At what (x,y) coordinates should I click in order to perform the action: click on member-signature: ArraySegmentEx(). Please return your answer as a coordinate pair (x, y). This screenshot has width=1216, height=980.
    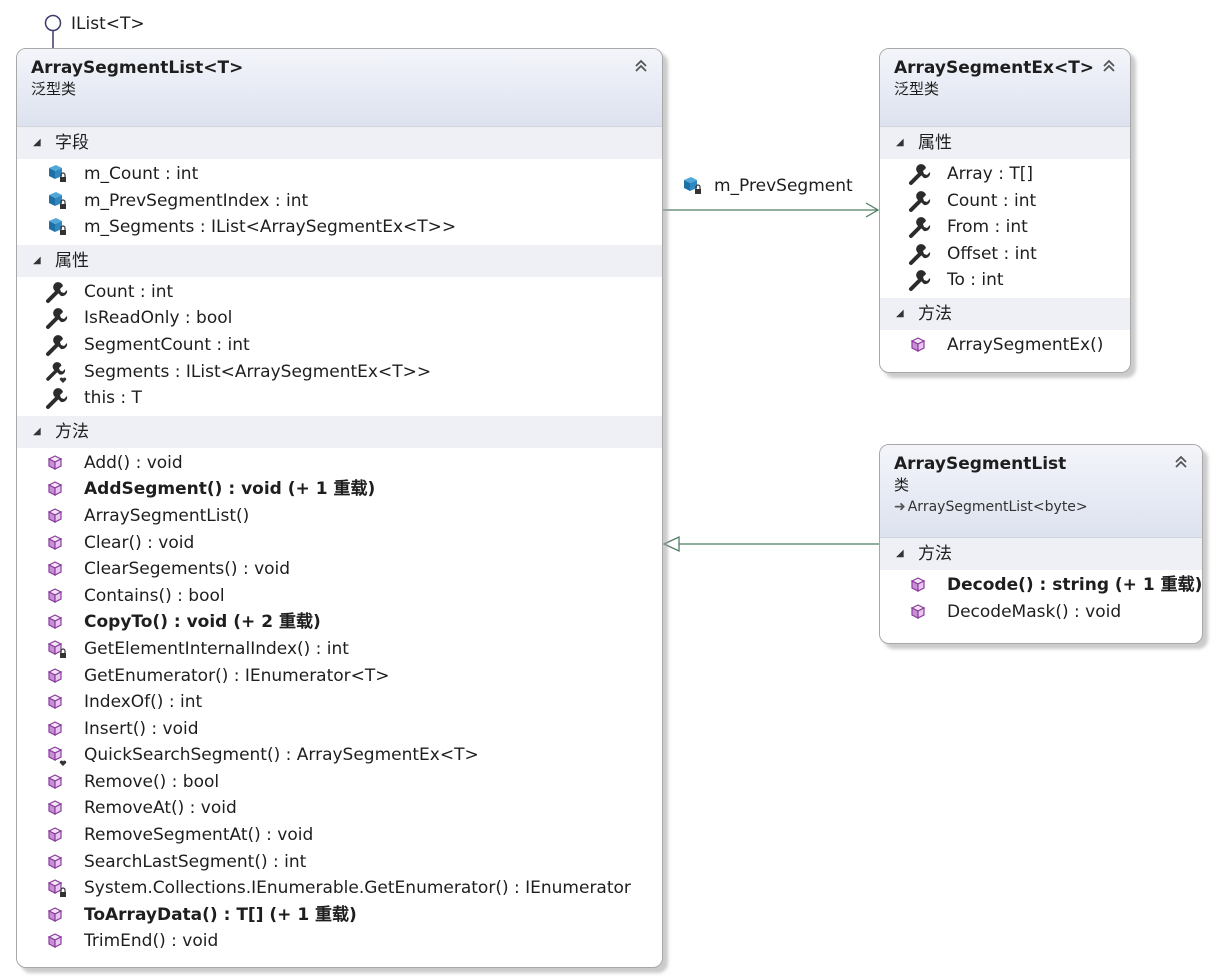
    Looking at the image, I should click on (1025, 344).